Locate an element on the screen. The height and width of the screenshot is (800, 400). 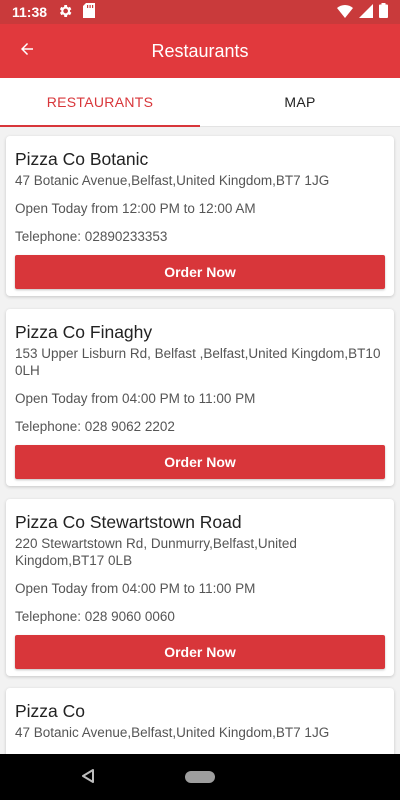
wifi-icon is located at coordinates (345, 12).